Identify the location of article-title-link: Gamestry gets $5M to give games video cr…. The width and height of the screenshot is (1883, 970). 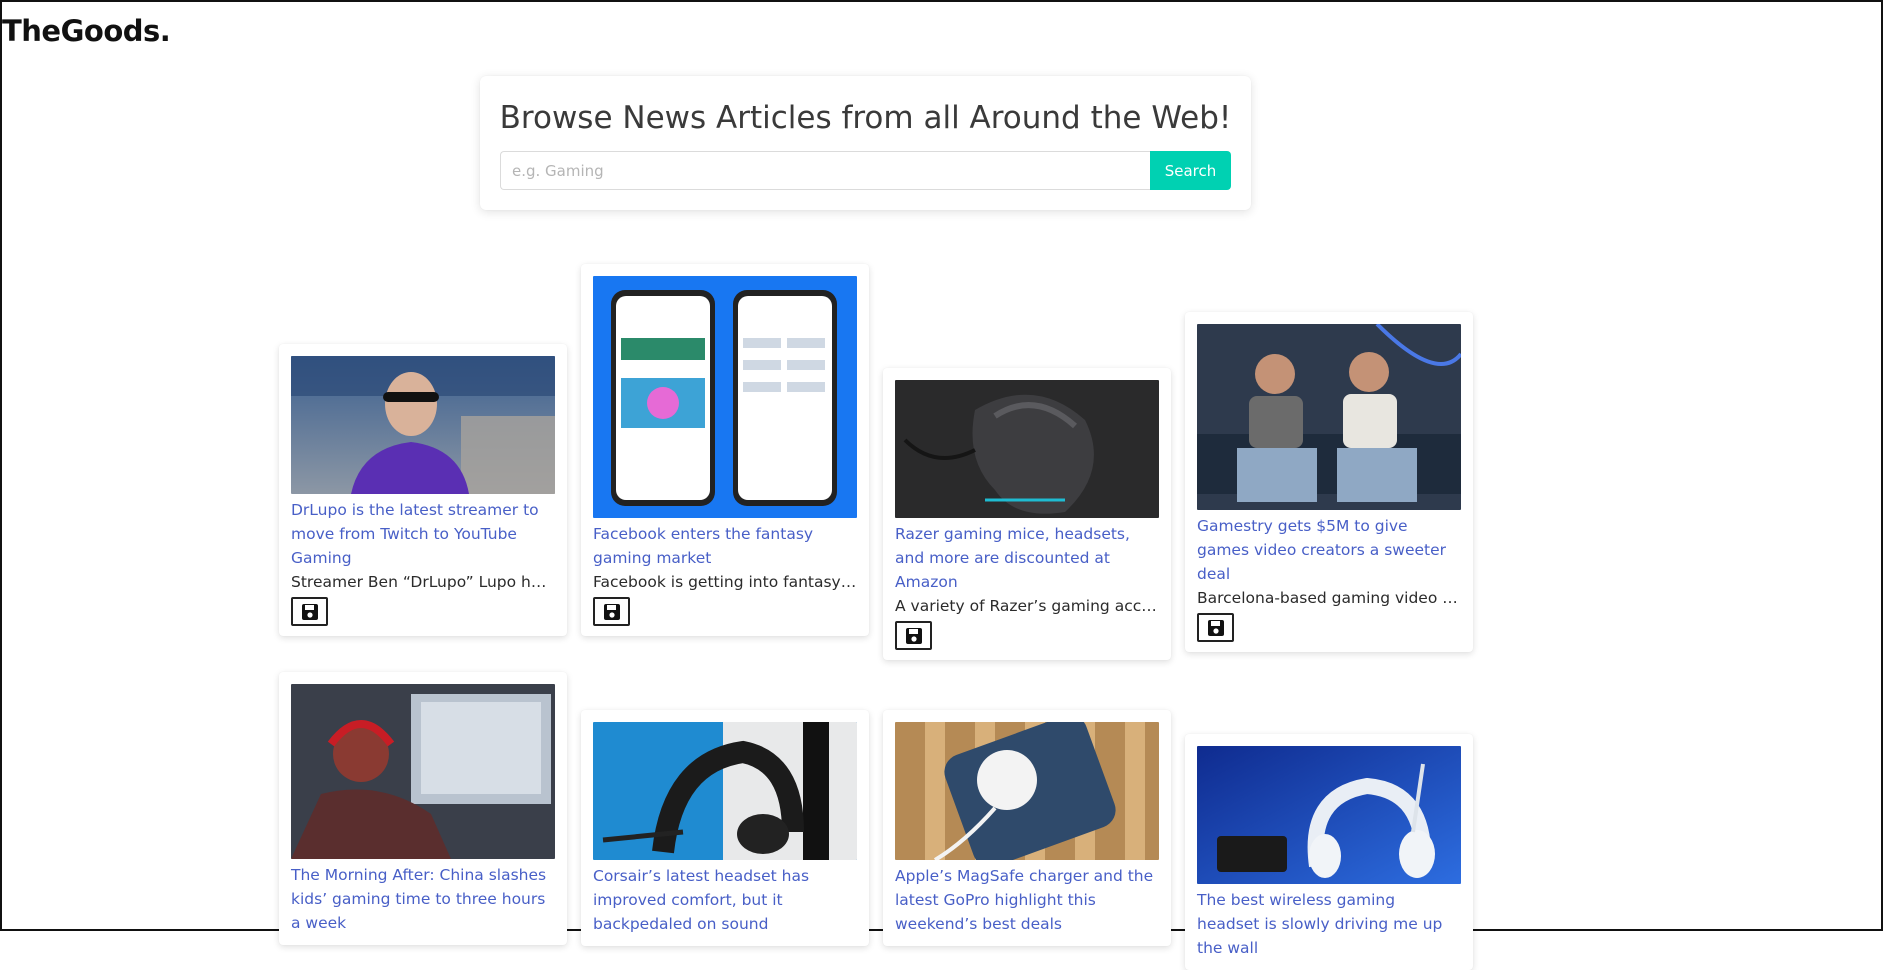
(1329, 550).